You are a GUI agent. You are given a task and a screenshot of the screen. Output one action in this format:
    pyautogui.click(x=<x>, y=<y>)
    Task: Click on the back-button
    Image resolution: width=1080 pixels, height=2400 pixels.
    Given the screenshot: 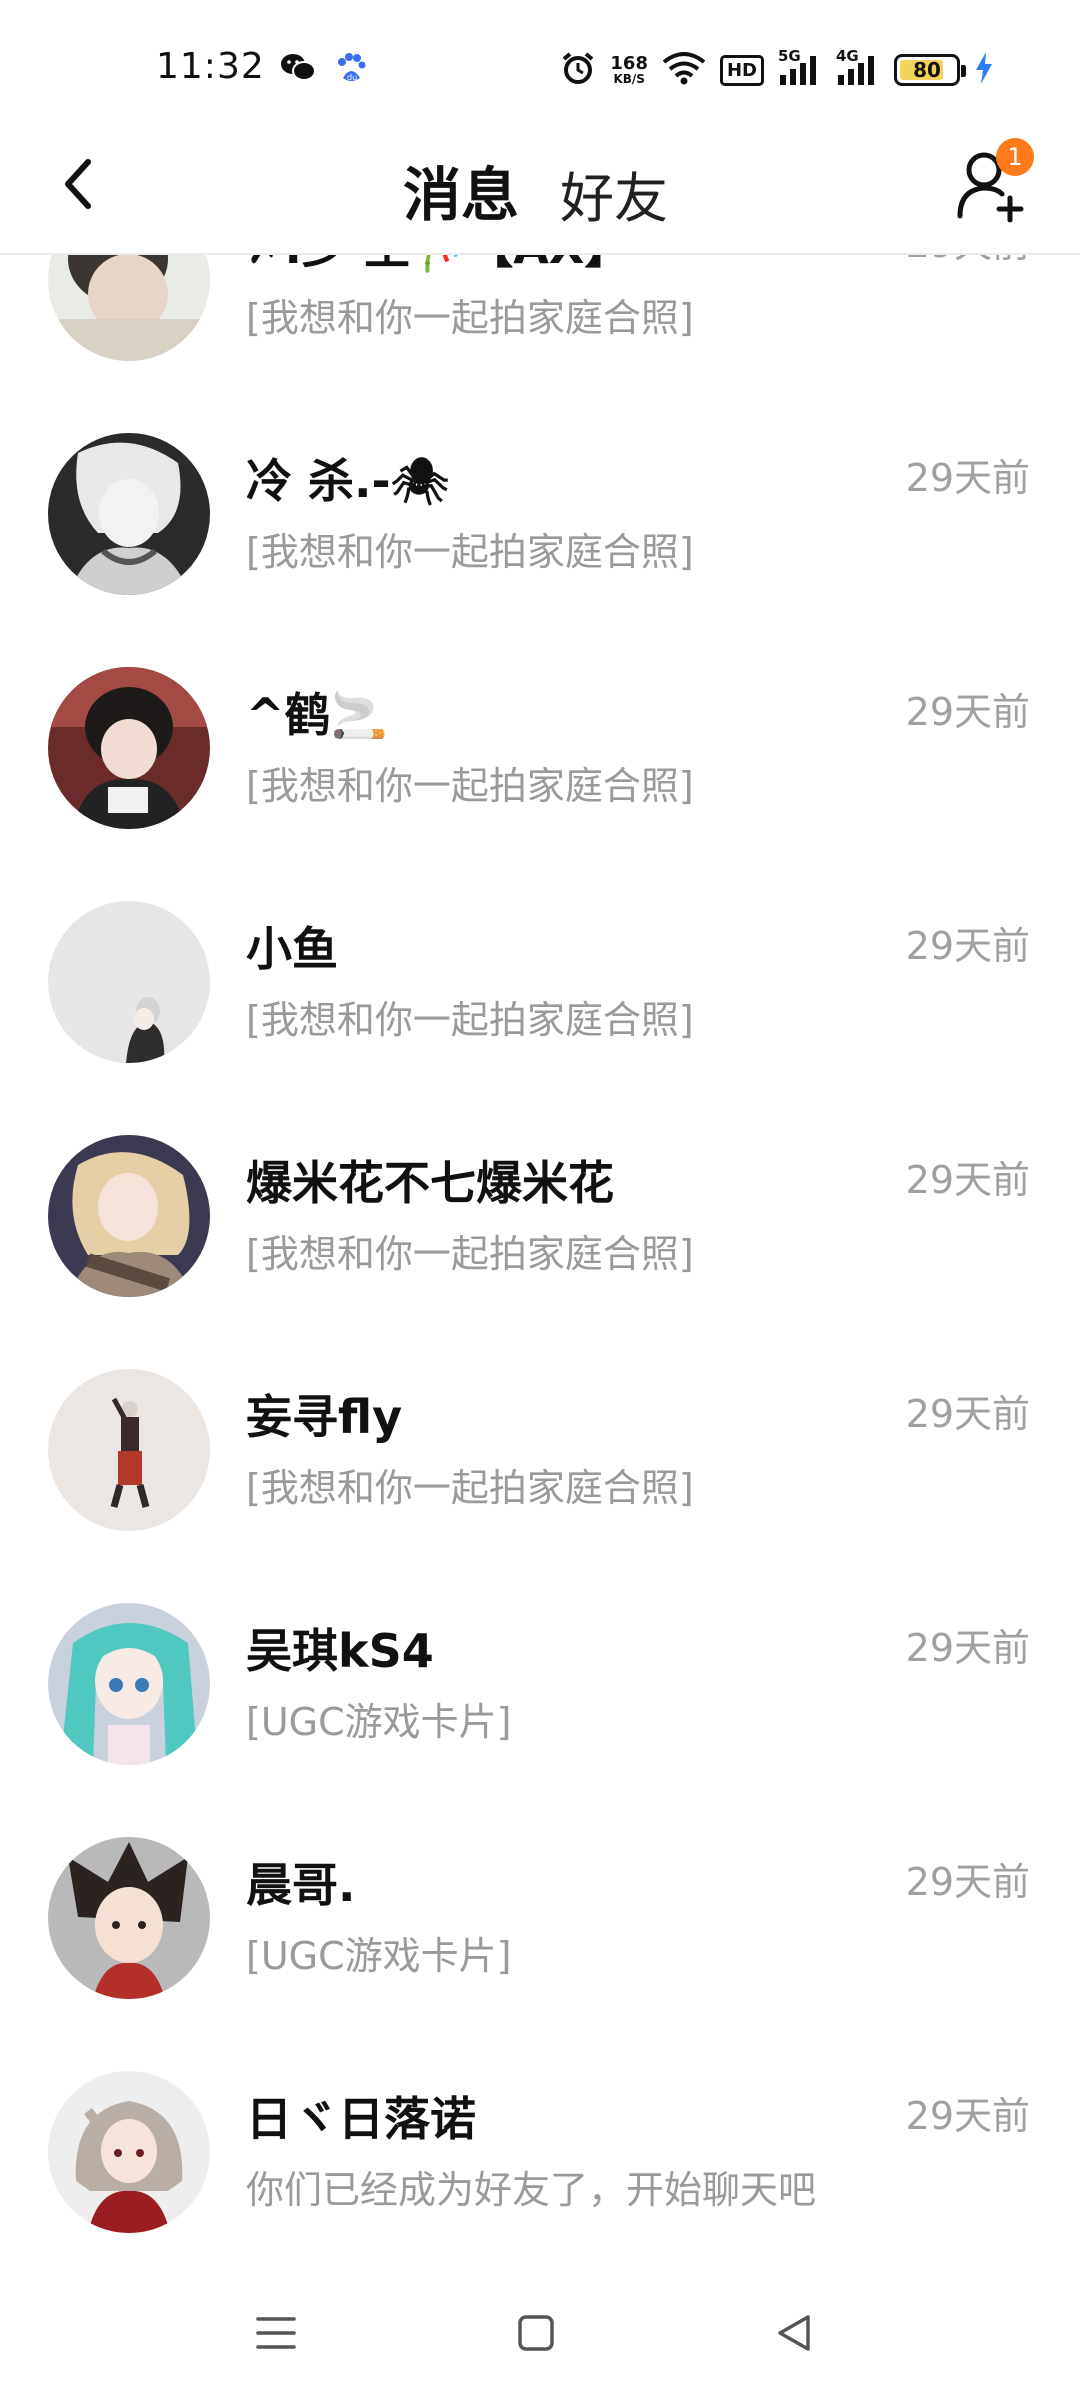 What is the action you would take?
    pyautogui.click(x=78, y=184)
    